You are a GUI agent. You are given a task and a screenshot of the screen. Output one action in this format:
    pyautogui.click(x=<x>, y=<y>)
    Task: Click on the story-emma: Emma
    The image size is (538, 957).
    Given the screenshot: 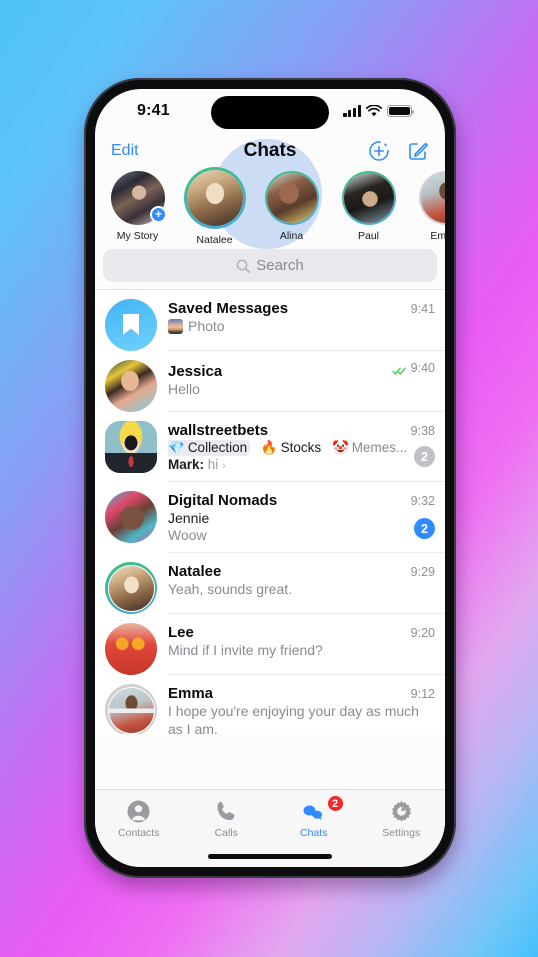 What is the action you would take?
    pyautogui.click(x=426, y=206)
    